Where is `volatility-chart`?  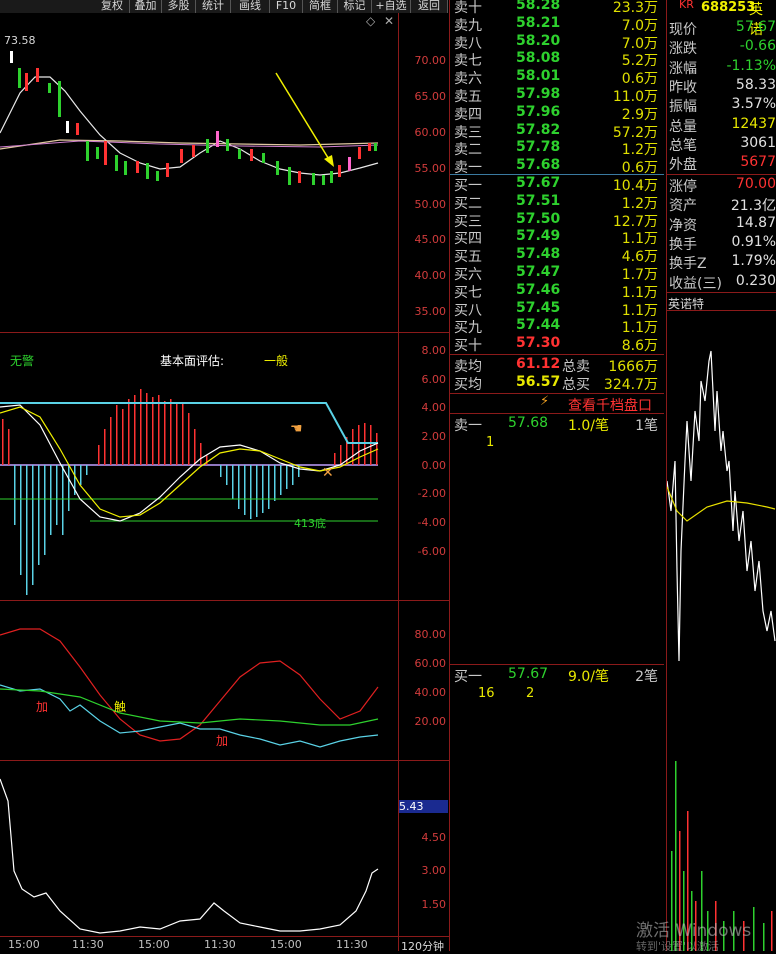
volatility-chart is located at coordinates (199, 848).